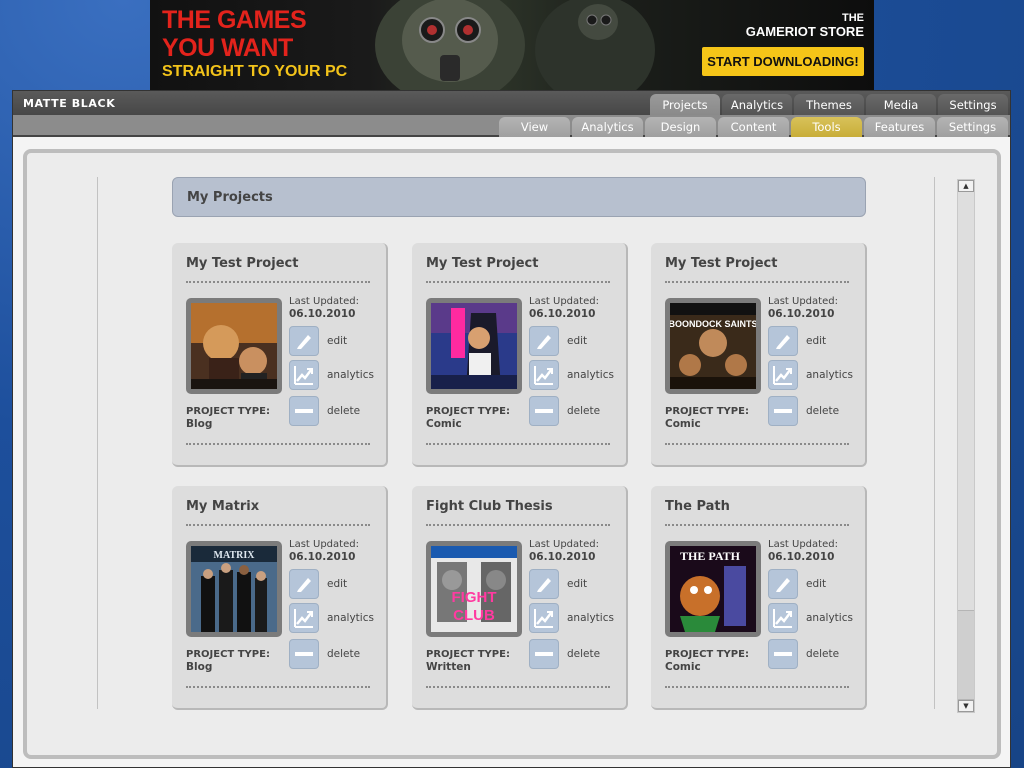 Image resolution: width=1024 pixels, height=768 pixels. I want to click on thumbnail-title-text: MATRIX, so click(235, 555).